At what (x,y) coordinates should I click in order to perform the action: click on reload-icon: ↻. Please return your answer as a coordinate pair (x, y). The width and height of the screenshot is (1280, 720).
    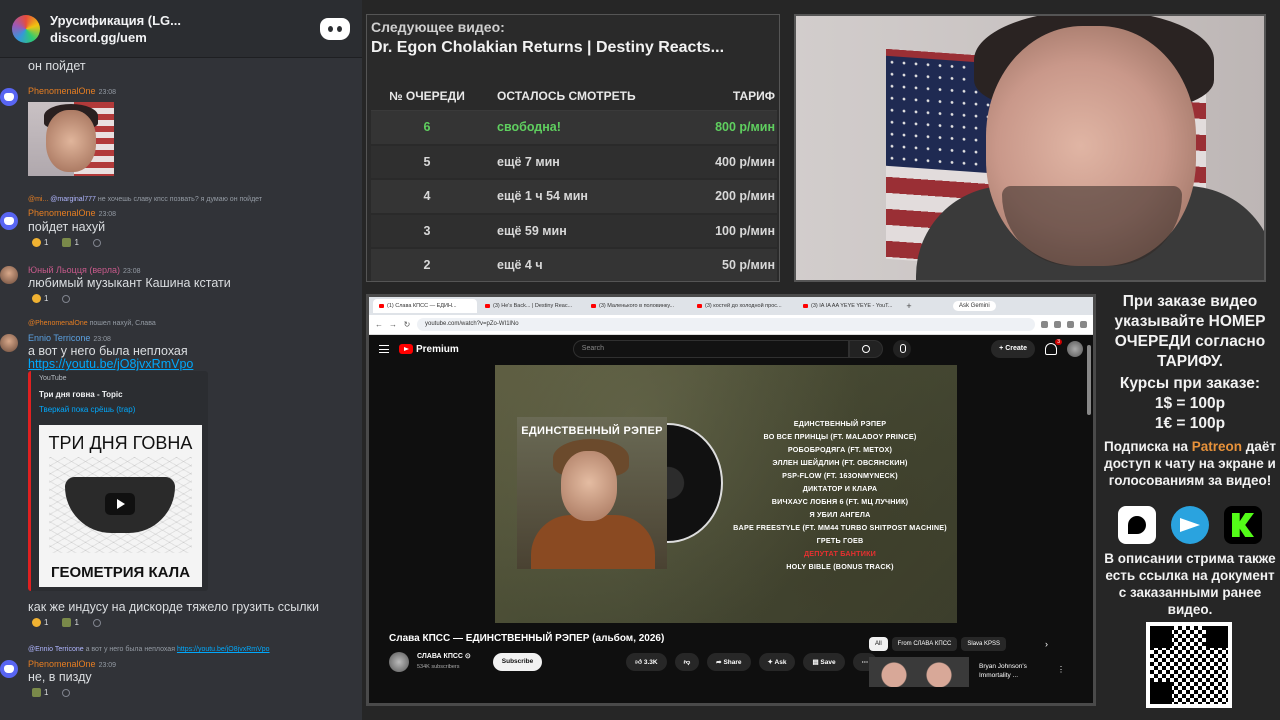
    Looking at the image, I should click on (407, 324).